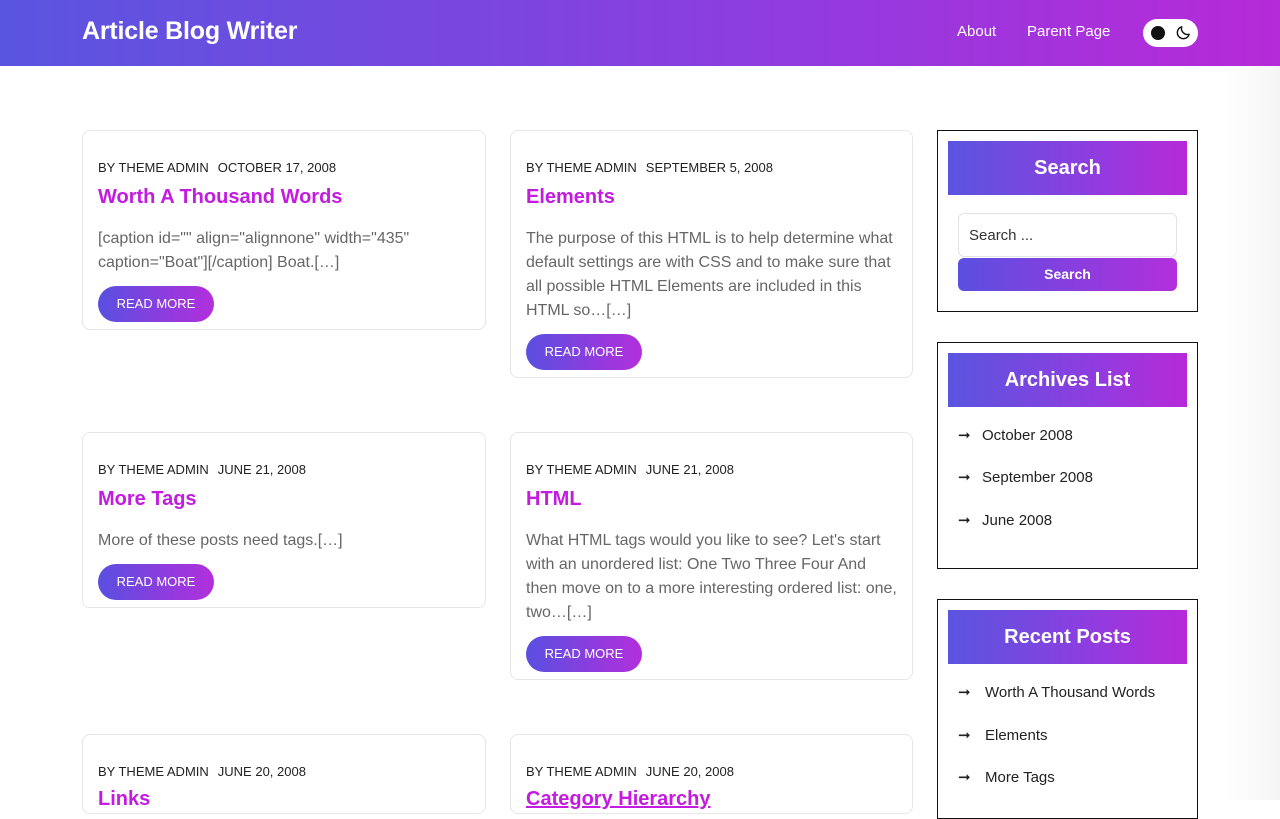 The width and height of the screenshot is (1280, 819). What do you see at coordinates (277, 167) in the screenshot?
I see `post-date: OCTOBER 17, 2008` at bounding box center [277, 167].